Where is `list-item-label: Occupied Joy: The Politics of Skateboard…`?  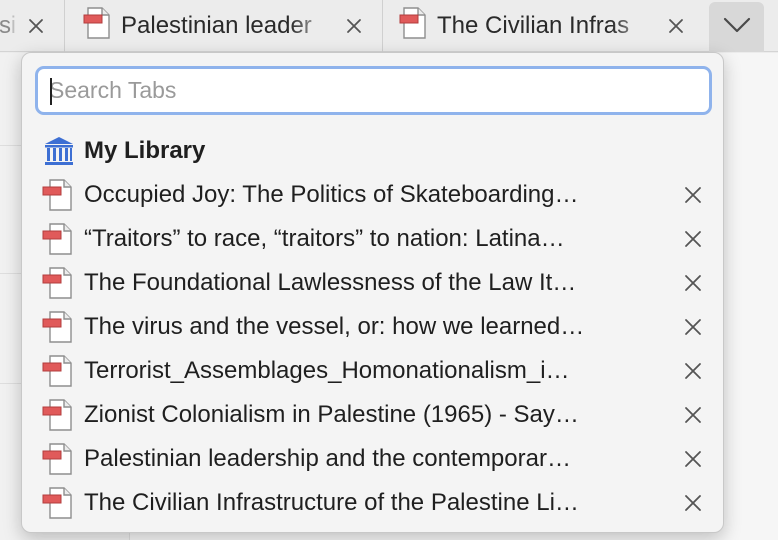 list-item-label: Occupied Joy: The Politics of Skateboard… is located at coordinates (331, 194).